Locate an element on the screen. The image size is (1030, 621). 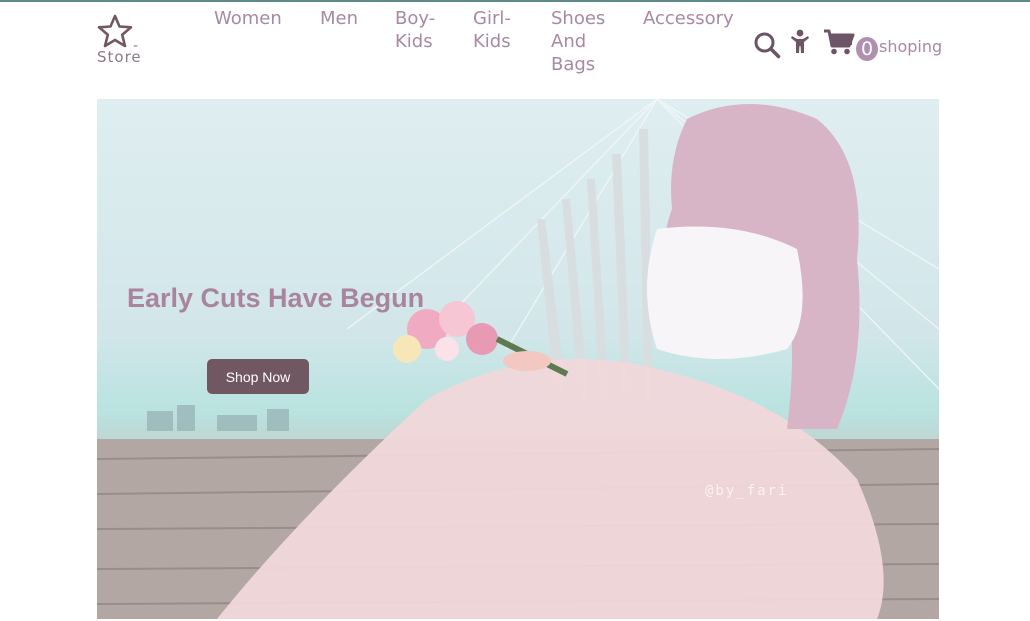
nav-item-shoes-and-bags: Shoes And Bags is located at coordinates (586, 41).